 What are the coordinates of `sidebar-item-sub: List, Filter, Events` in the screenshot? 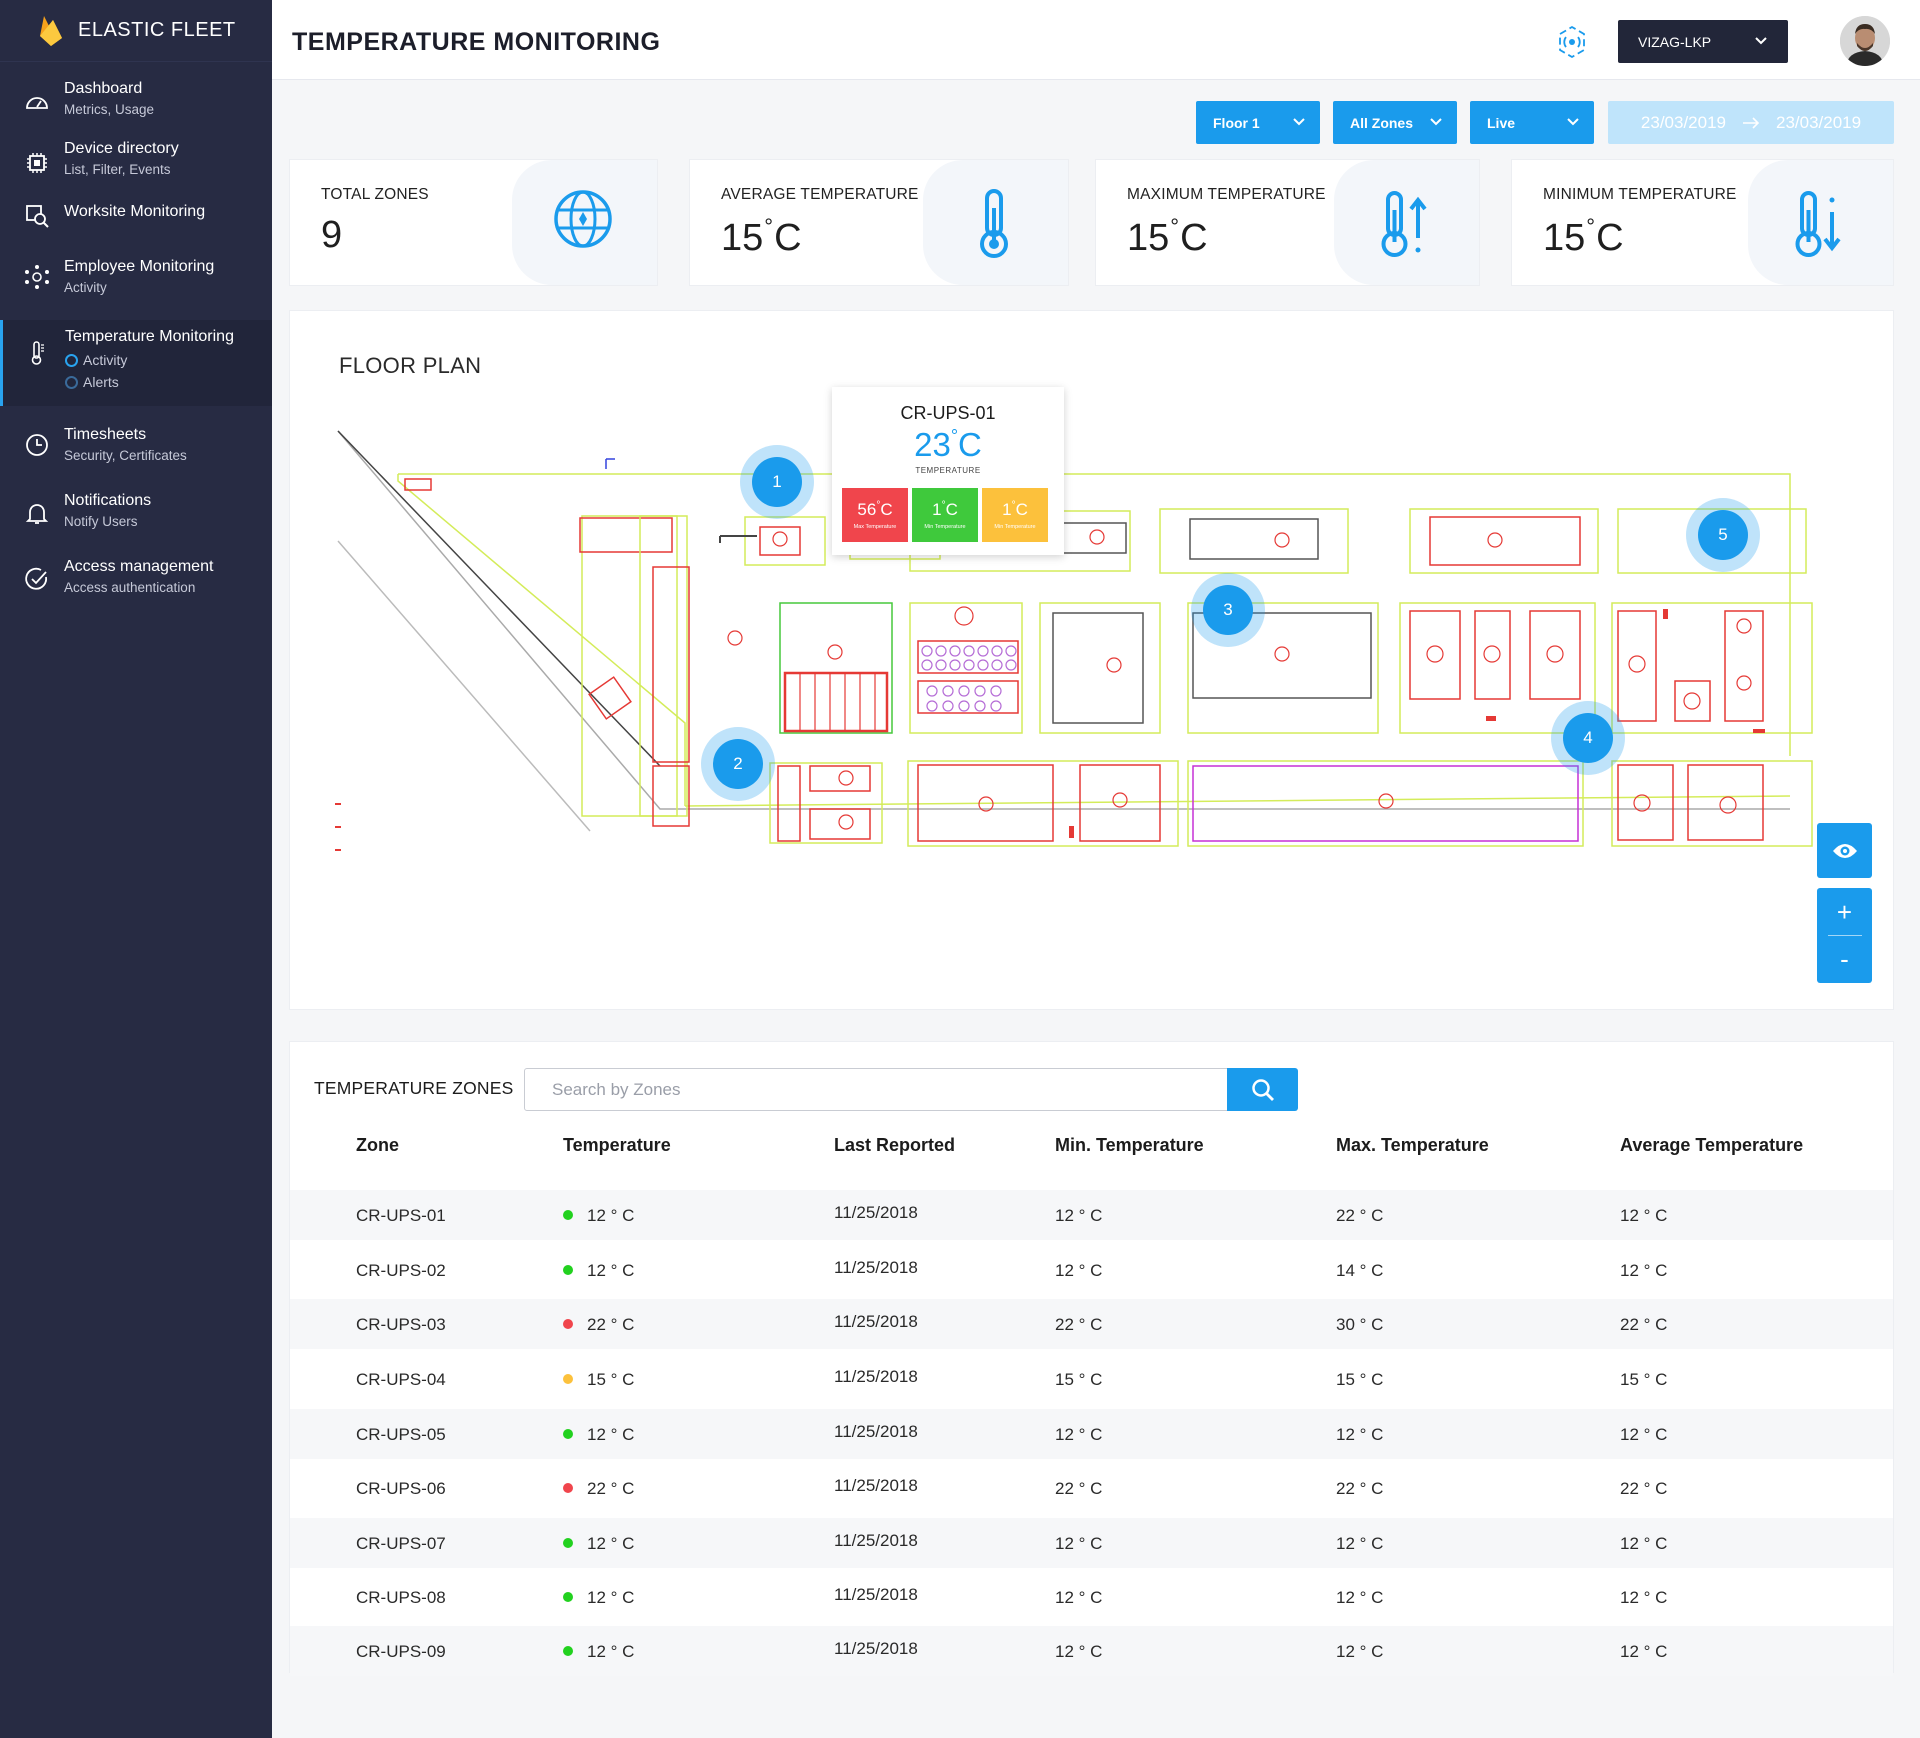 It's located at (117, 169).